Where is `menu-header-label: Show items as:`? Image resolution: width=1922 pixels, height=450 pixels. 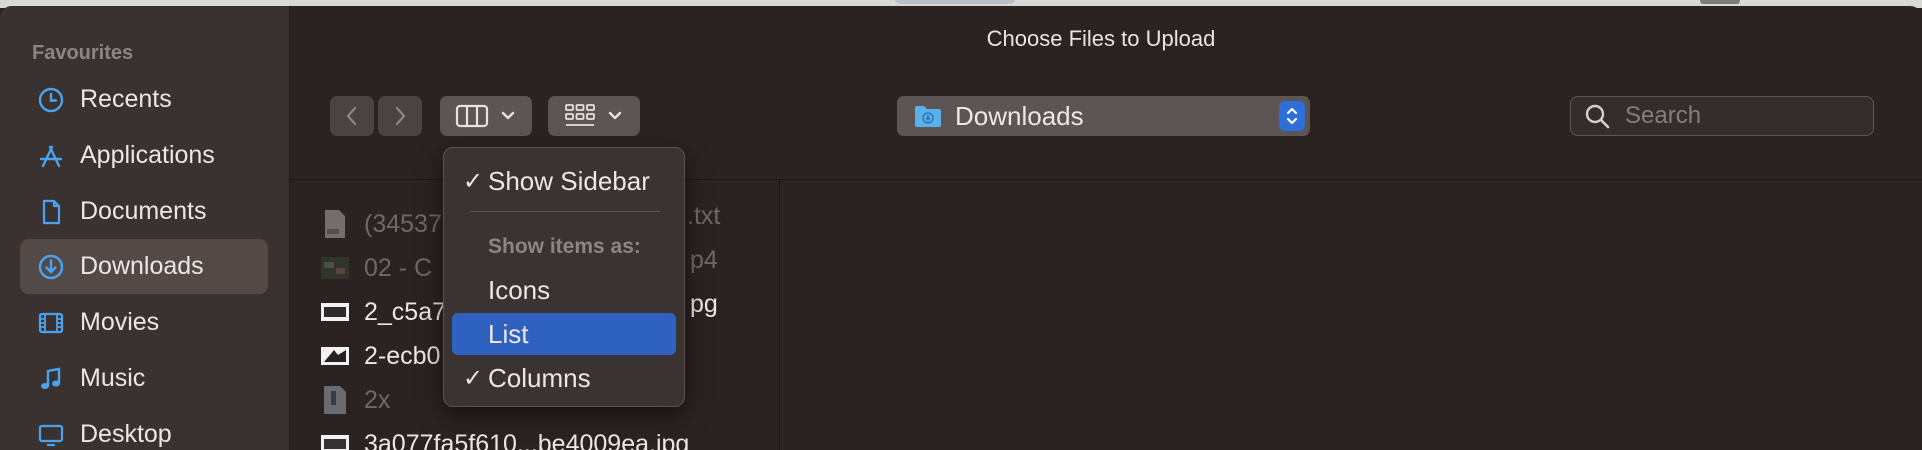
menu-header-label: Show items as: is located at coordinates (564, 246).